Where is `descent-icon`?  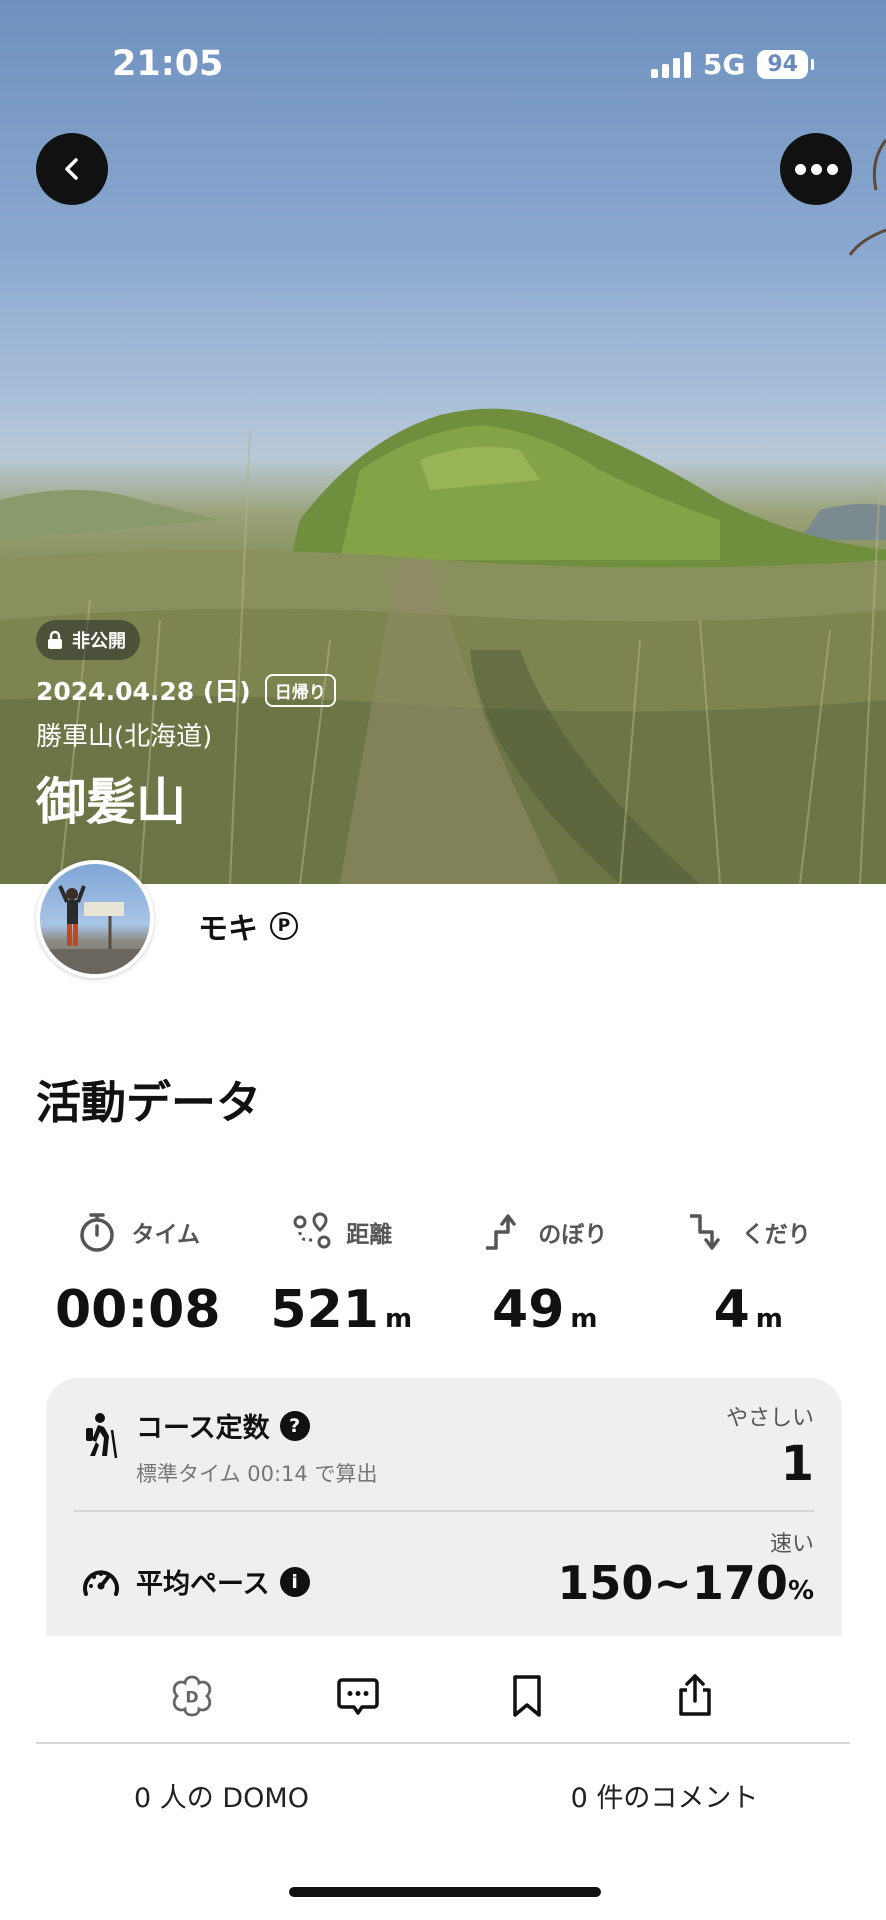
descent-icon is located at coordinates (704, 1232).